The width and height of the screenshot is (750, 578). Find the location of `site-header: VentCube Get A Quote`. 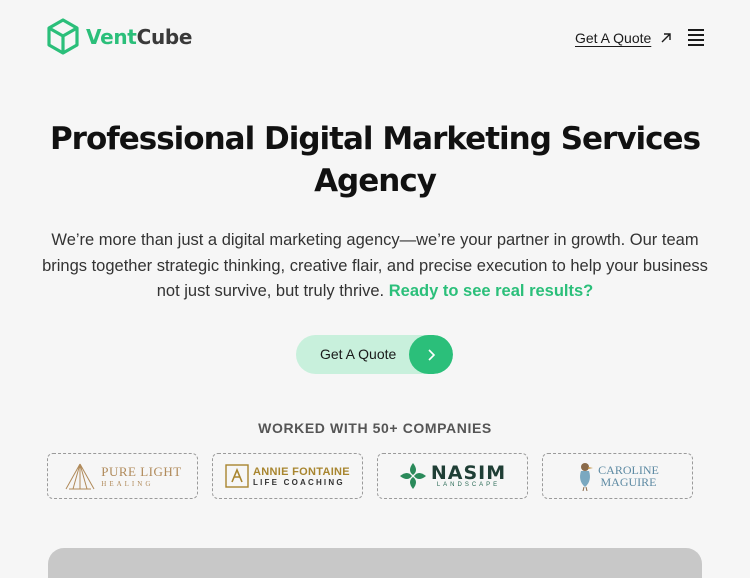

site-header: VentCube Get A Quote is located at coordinates (375, 38).